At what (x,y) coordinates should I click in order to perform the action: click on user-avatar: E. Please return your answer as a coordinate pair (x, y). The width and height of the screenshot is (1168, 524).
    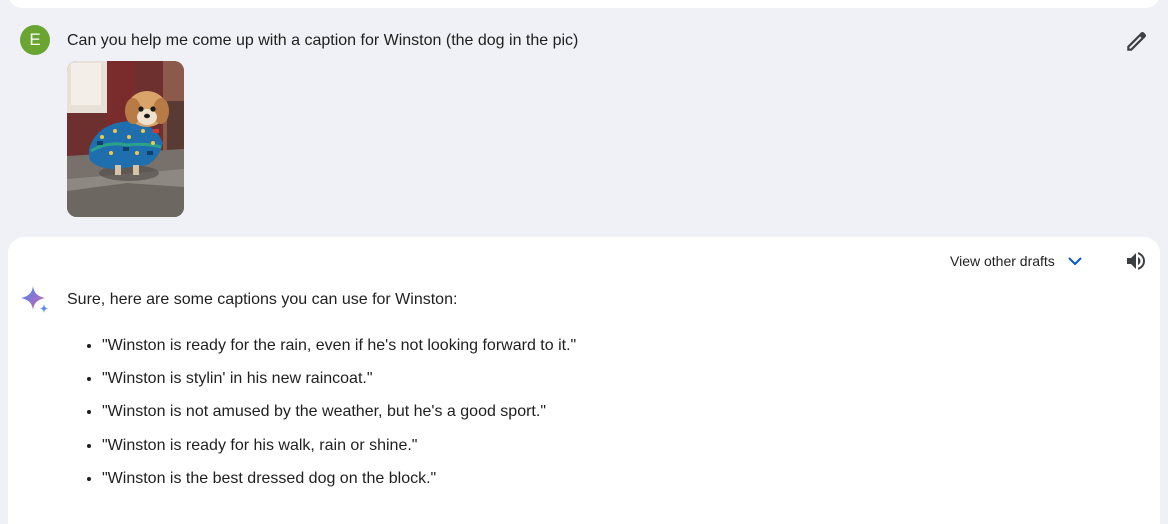
    Looking at the image, I should click on (35, 40).